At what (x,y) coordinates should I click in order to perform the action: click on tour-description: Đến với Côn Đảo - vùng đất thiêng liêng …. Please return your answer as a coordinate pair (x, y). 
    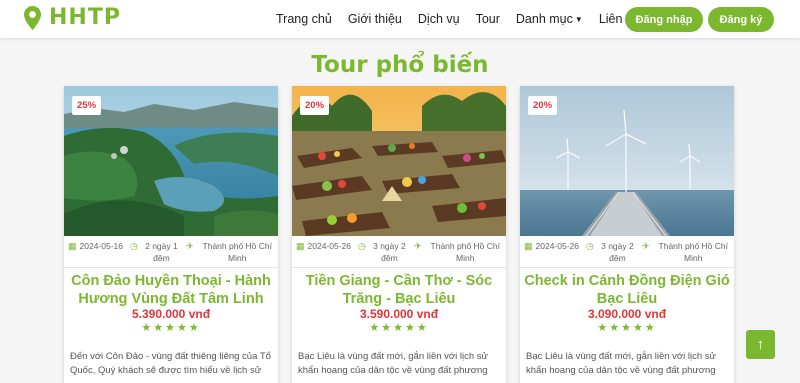
    Looking at the image, I should click on (170, 363).